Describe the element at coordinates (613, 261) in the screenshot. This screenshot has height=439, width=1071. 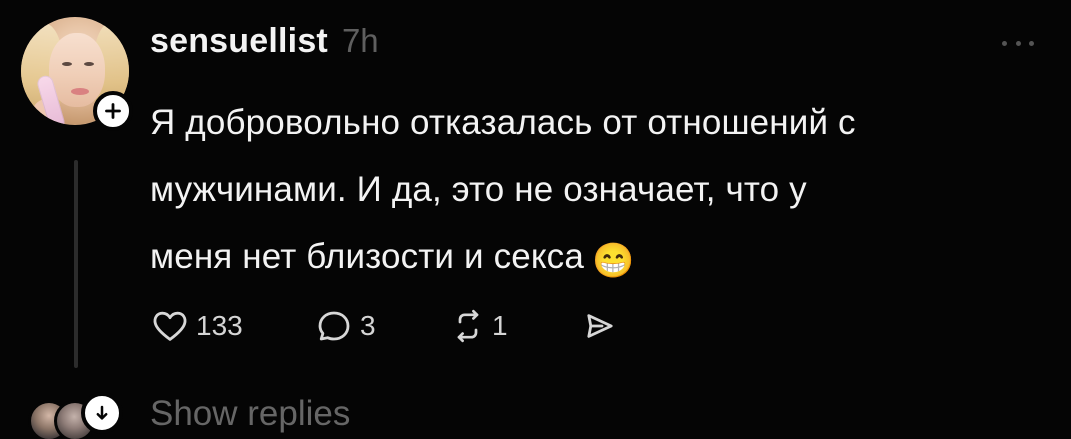
I see `grinning-face-emoji: 😁` at that location.